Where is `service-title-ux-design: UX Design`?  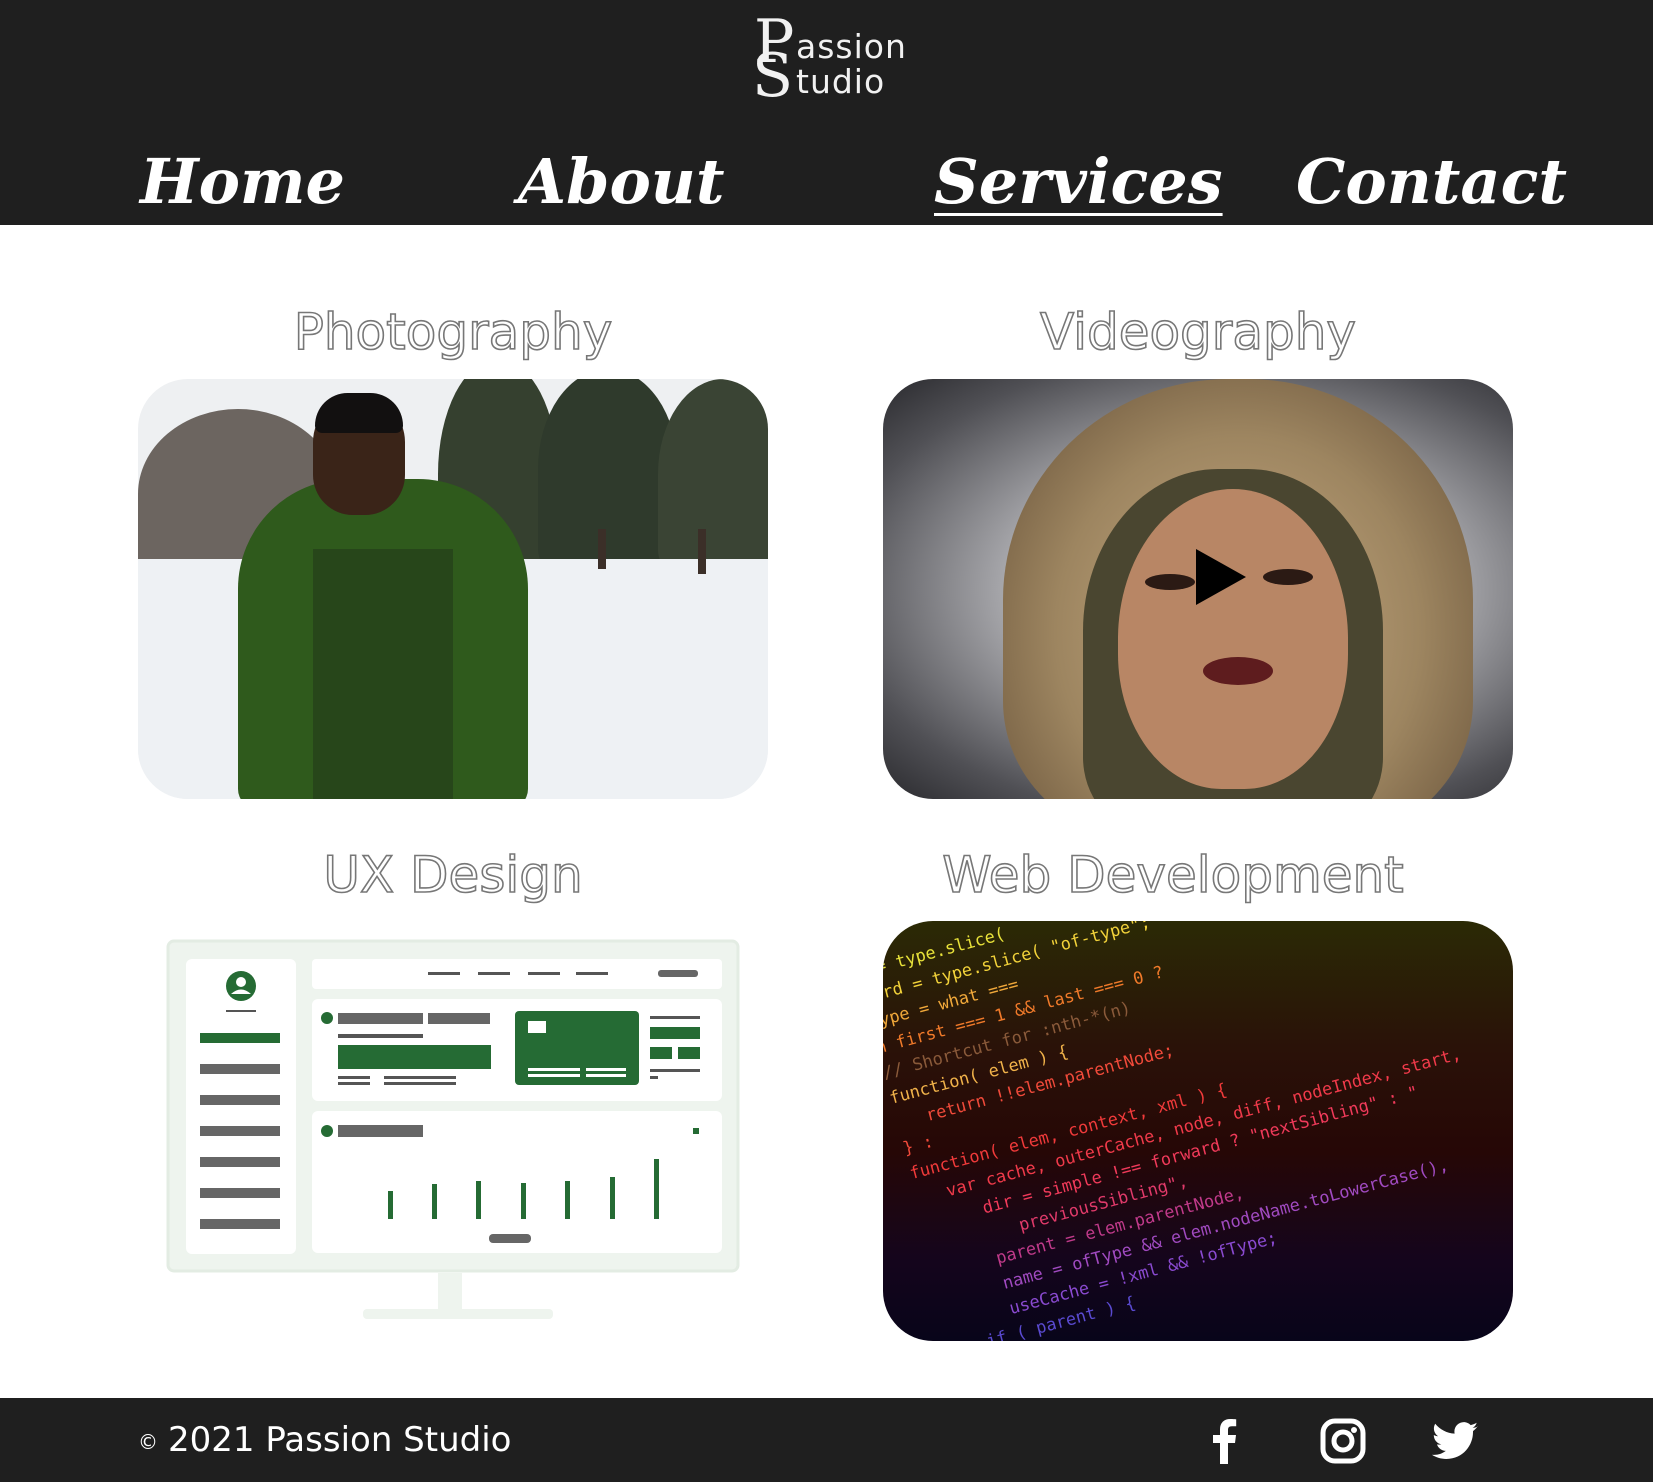
service-title-ux-design: UX Design is located at coordinates (453, 875).